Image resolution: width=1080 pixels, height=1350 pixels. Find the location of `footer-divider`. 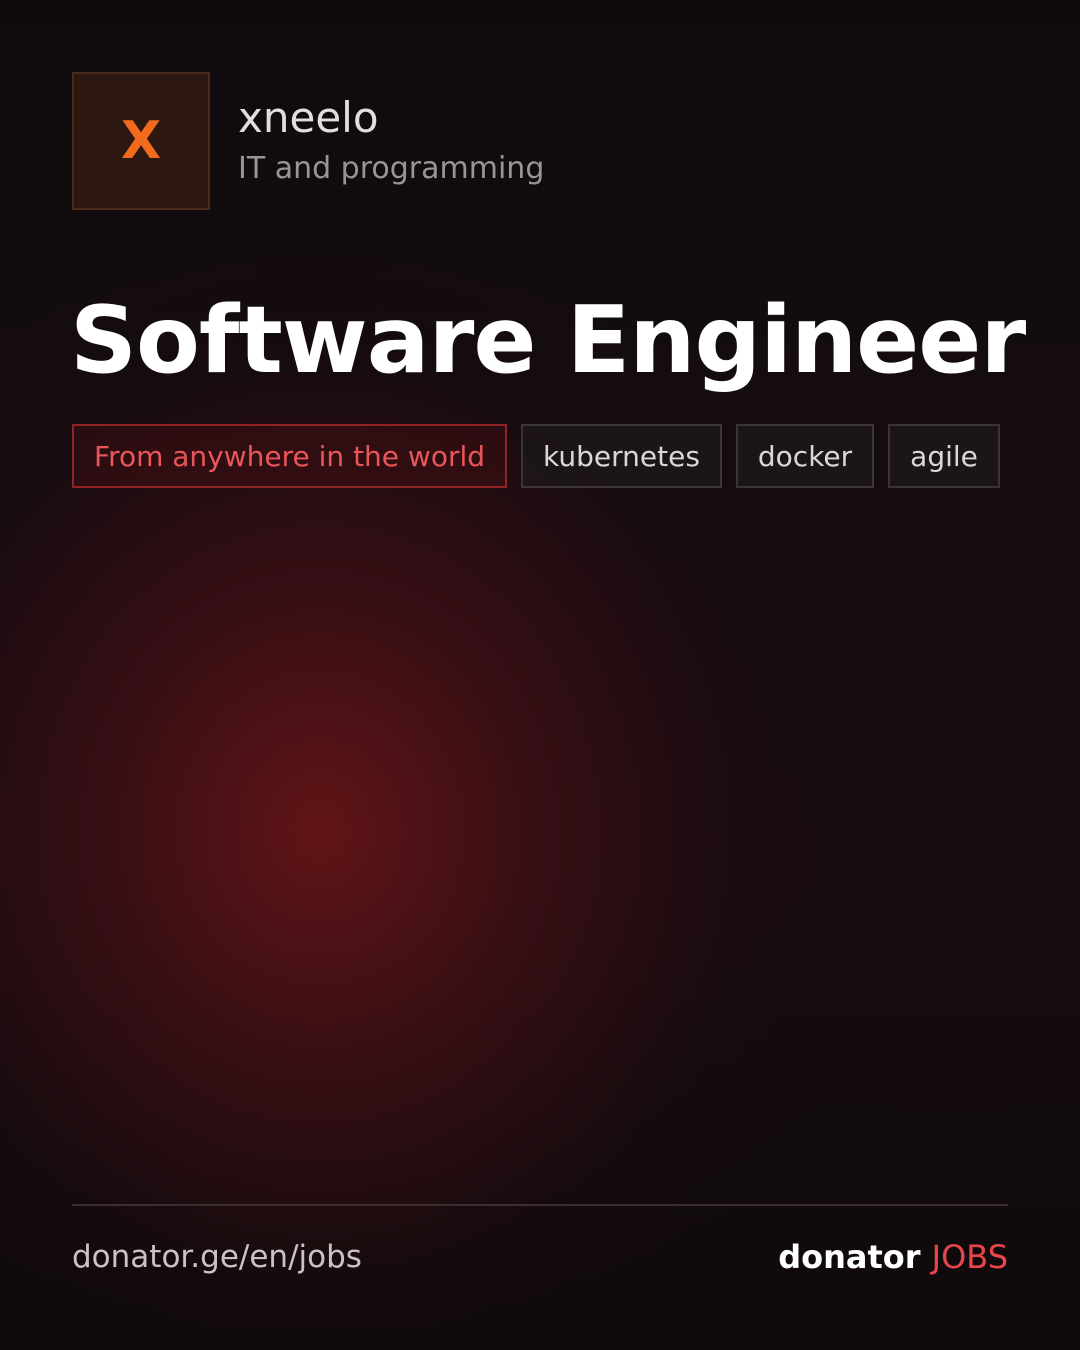

footer-divider is located at coordinates (540, 1205).